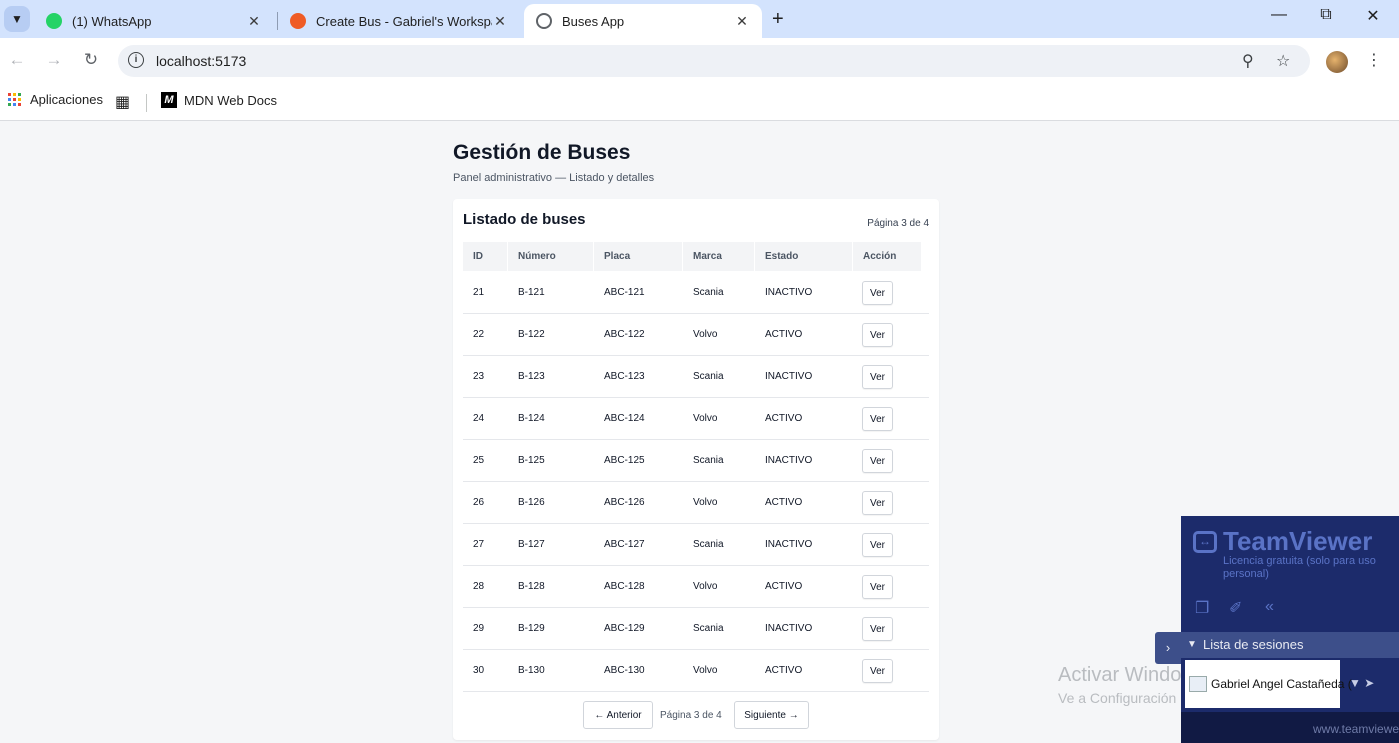 Image resolution: width=1399 pixels, height=743 pixels. What do you see at coordinates (696, 671) in the screenshot?
I see `table-row: 30 B-130 ABC-130 Volvo ACTIVO Ver` at bounding box center [696, 671].